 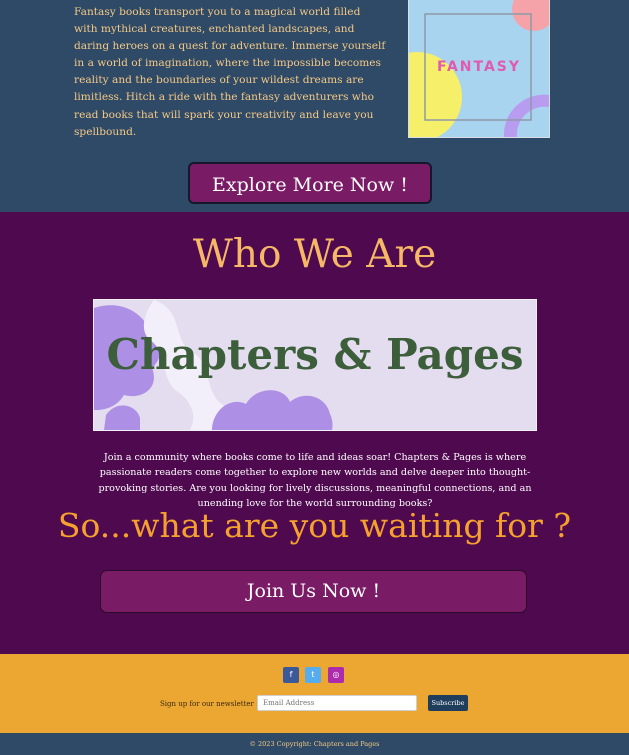 I want to click on fantasy-book-cover: FANTASY, so click(x=479, y=69).